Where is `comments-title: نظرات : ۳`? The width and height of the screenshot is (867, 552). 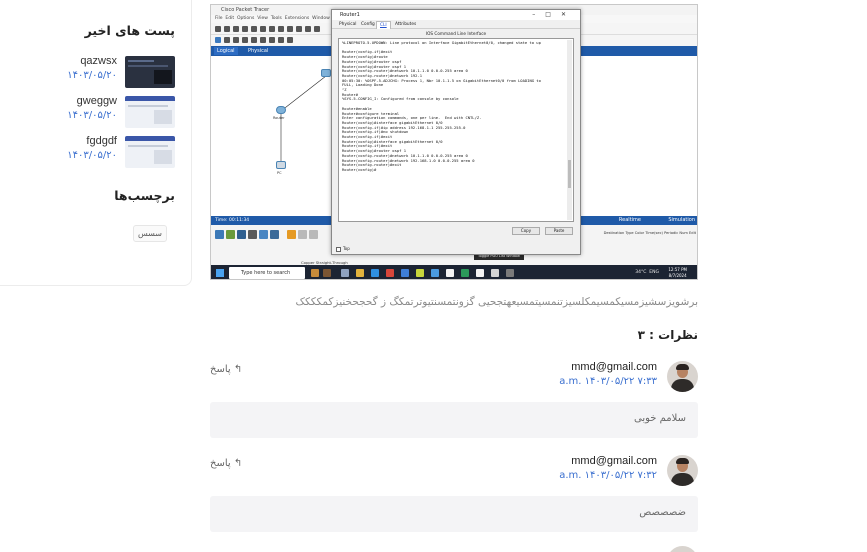
comments-title: نظرات : ۳ is located at coordinates (667, 335).